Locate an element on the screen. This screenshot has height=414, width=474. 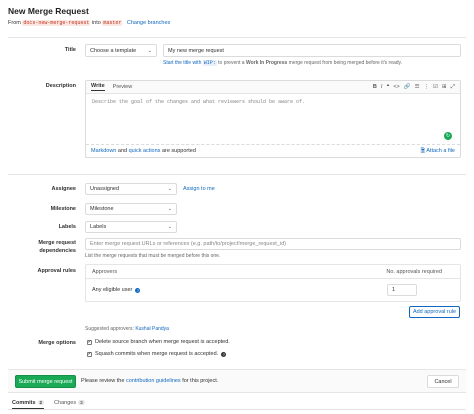
approval-row-name: Any eligible user is located at coordinates (112, 290).